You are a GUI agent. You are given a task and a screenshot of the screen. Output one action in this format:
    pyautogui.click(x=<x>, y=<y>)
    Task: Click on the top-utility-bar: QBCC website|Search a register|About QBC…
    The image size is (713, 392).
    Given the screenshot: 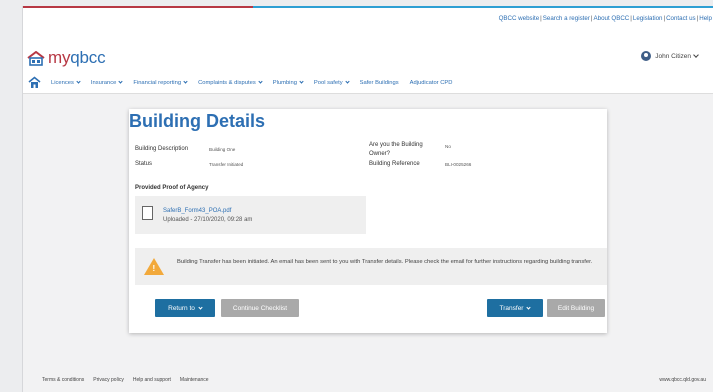 What is the action you would take?
    pyautogui.click(x=368, y=20)
    